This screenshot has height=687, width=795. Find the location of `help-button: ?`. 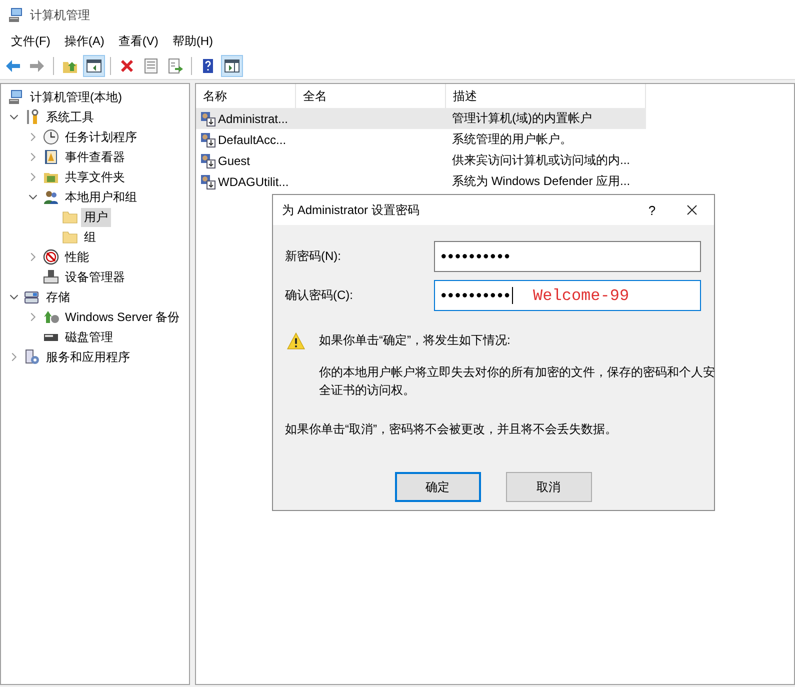

help-button: ? is located at coordinates (652, 210).